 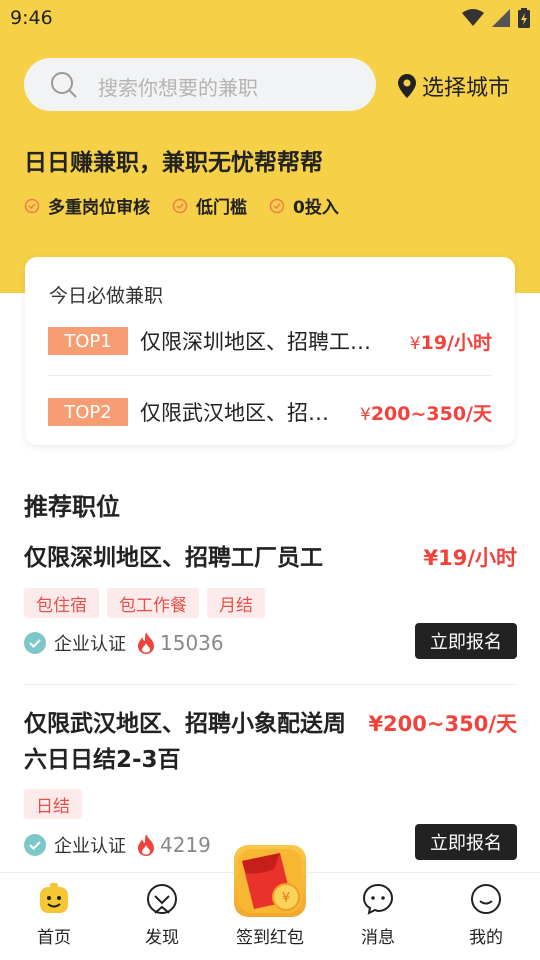 I want to click on job-tag: 月结, so click(x=236, y=603).